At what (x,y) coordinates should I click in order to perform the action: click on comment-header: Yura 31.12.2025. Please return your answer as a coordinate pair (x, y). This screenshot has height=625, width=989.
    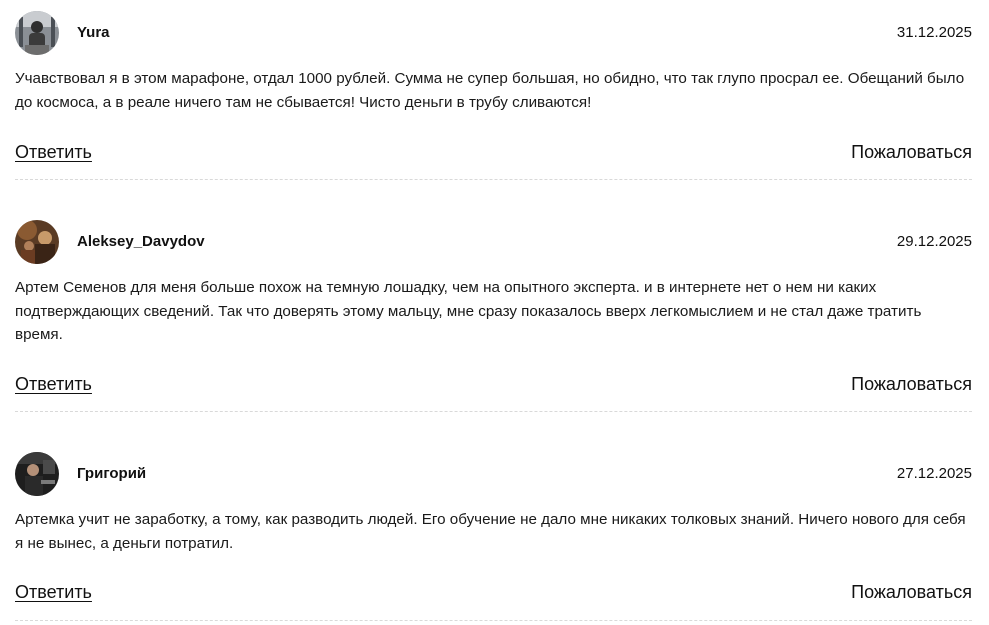
    Looking at the image, I should click on (493, 33).